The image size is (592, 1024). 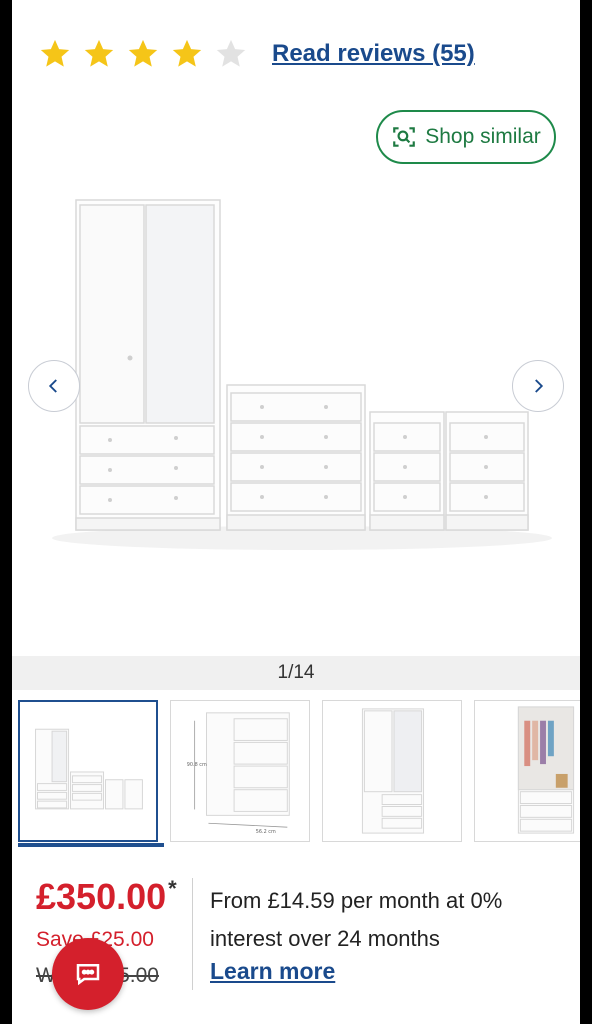 What do you see at coordinates (483, 136) in the screenshot?
I see `shop-similar-label: Shop similar` at bounding box center [483, 136].